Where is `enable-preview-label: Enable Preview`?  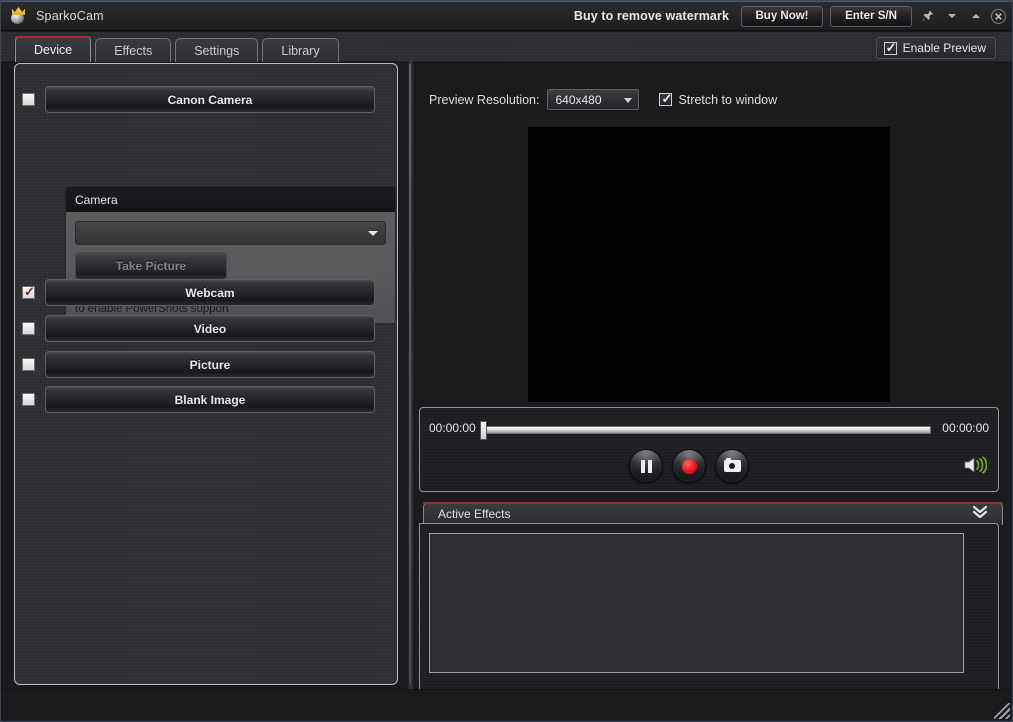 enable-preview-label: Enable Preview is located at coordinates (944, 48).